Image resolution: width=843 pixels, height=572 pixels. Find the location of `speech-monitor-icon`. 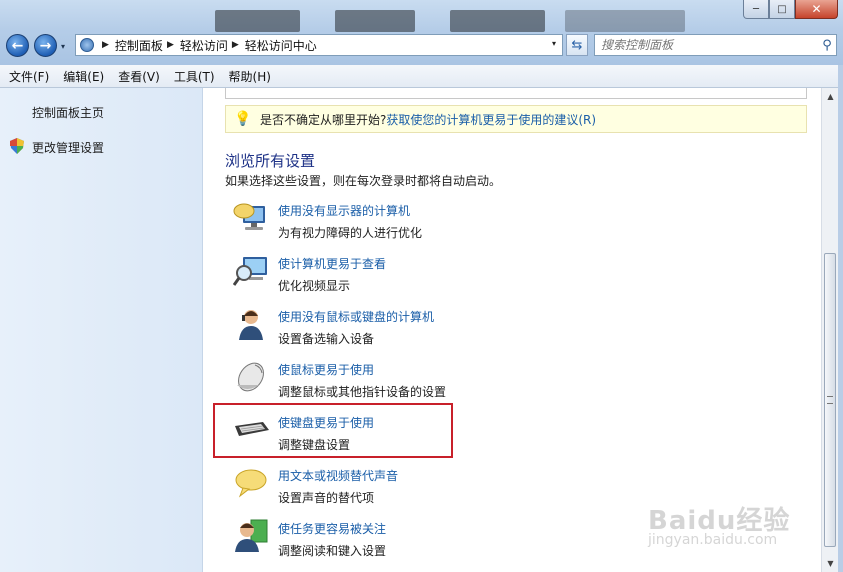

speech-monitor-icon is located at coordinates (249, 216).